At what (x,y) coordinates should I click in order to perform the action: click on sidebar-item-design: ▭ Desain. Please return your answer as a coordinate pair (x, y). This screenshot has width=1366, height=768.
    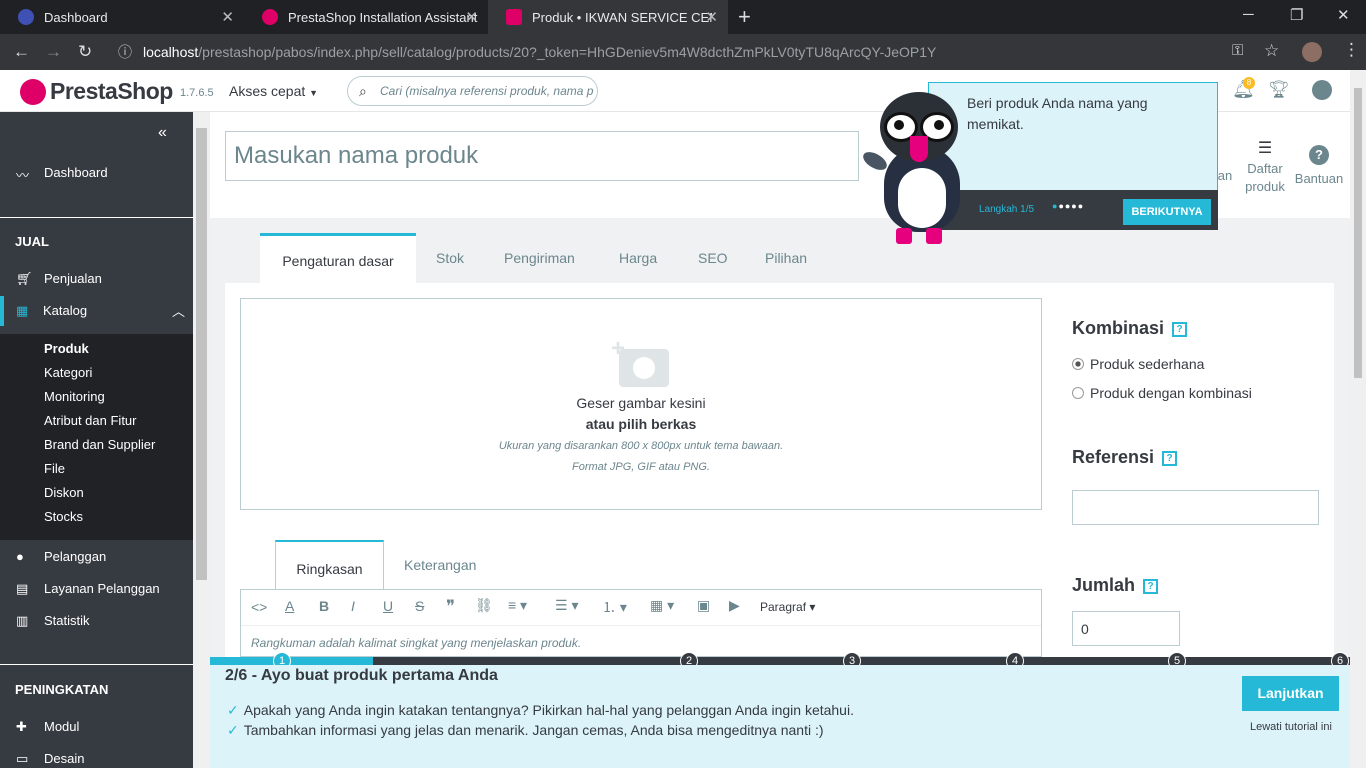
    Looking at the image, I should click on (96, 759).